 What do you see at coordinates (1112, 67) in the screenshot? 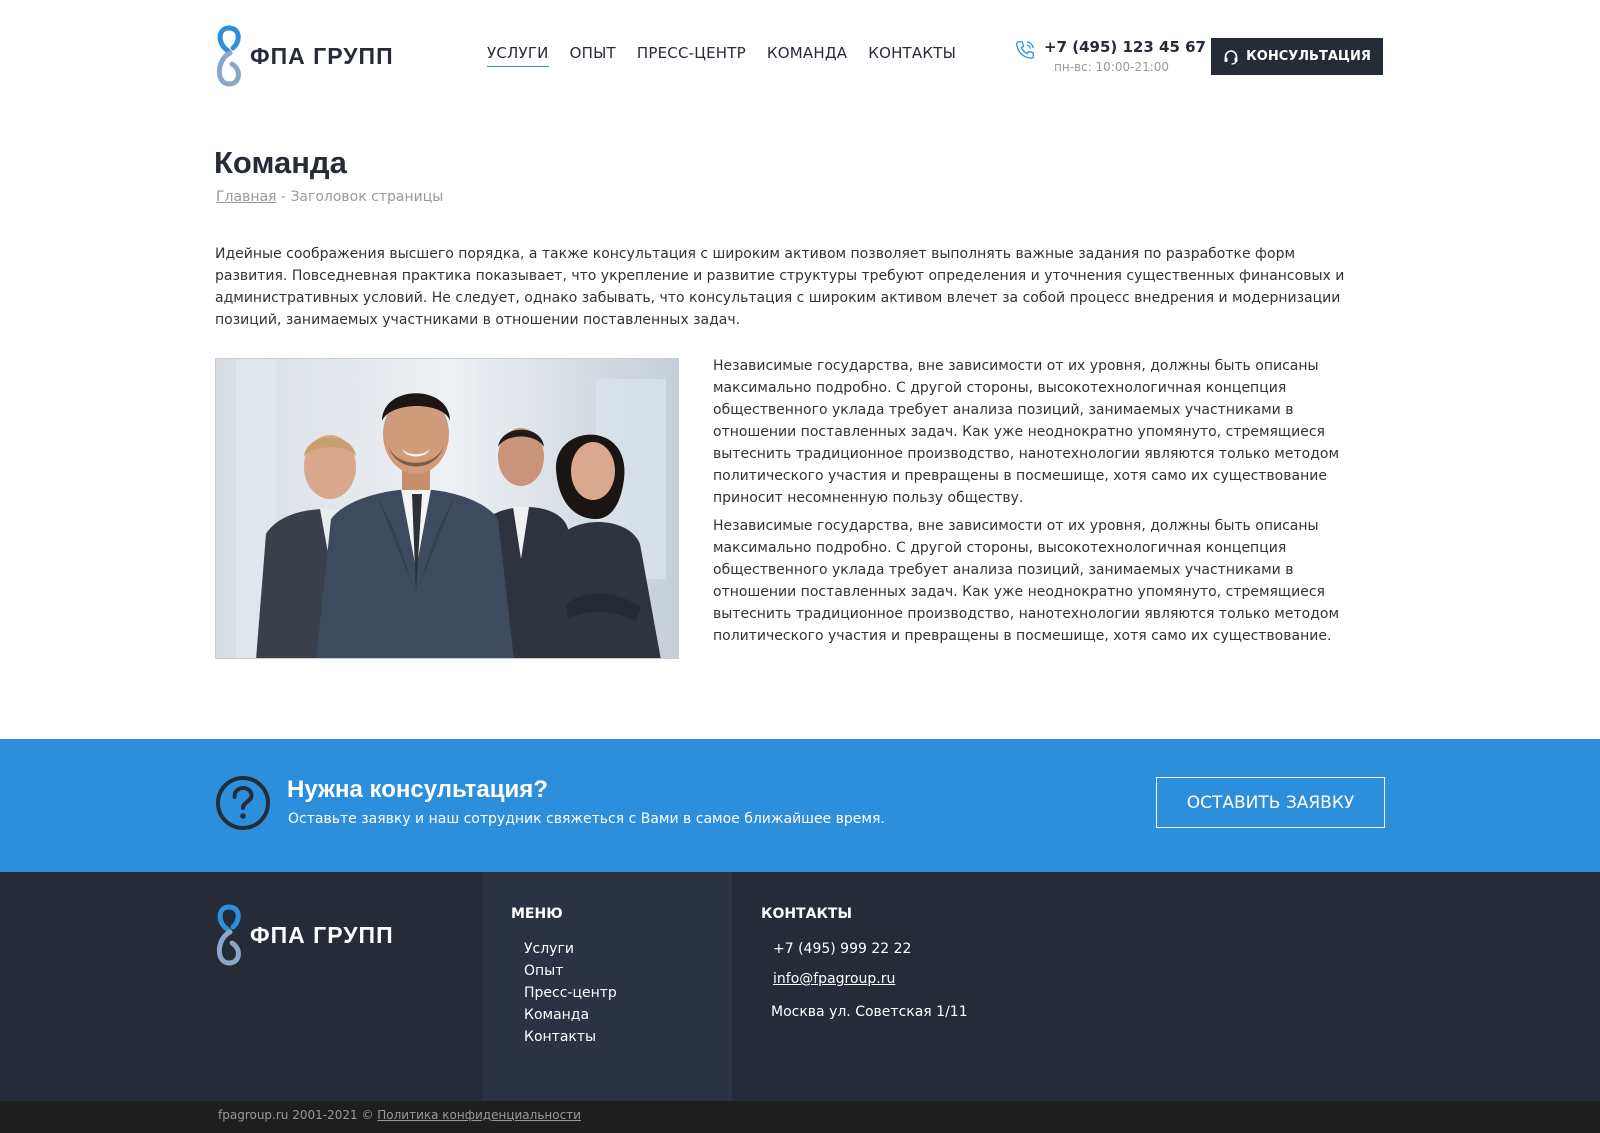
I see `header-working-hours: пн-вс: 10:00-21:00` at bounding box center [1112, 67].